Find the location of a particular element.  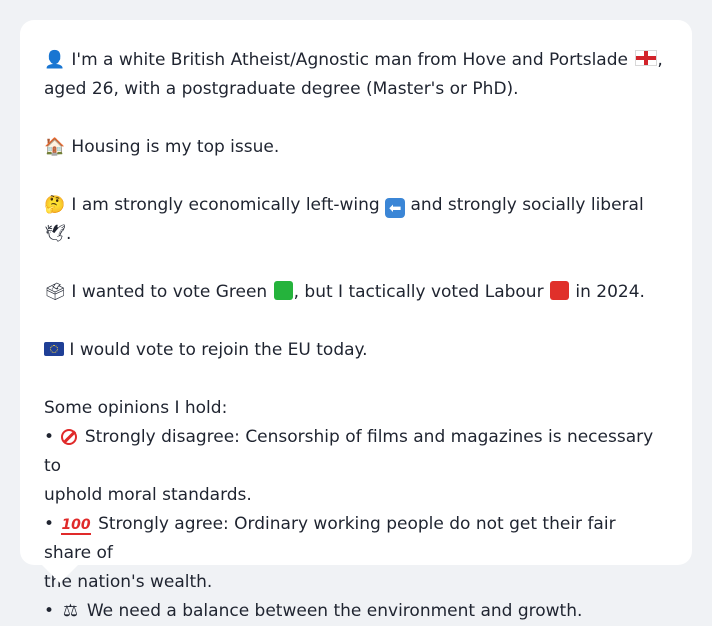

eu-text: I would vote to rejoin the EU today. is located at coordinates (218, 350).